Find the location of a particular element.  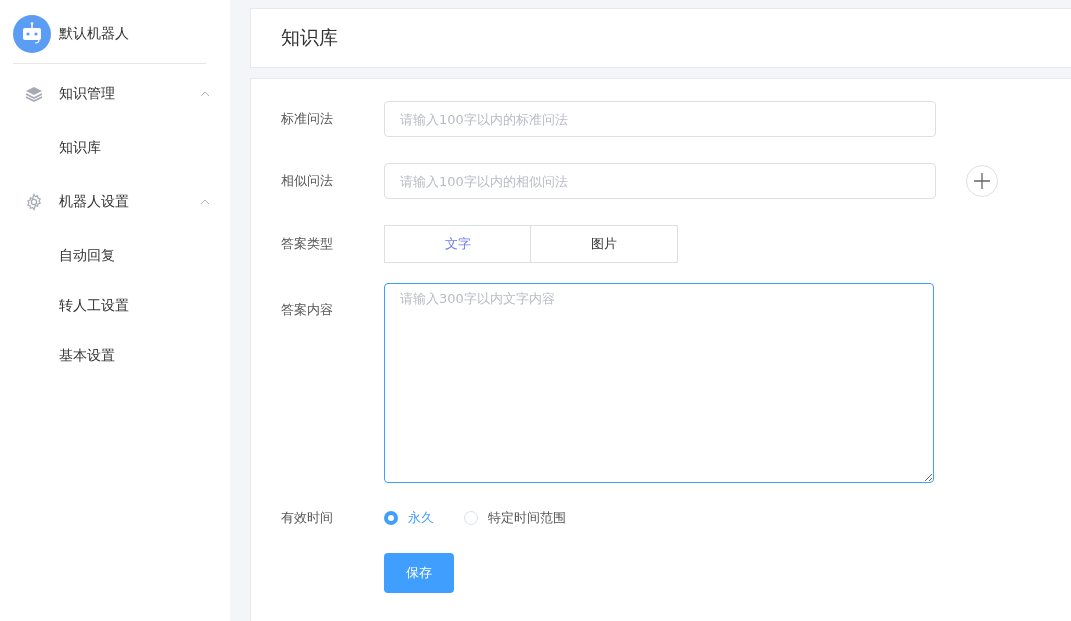

field-label: 答案内容 is located at coordinates (307, 310).